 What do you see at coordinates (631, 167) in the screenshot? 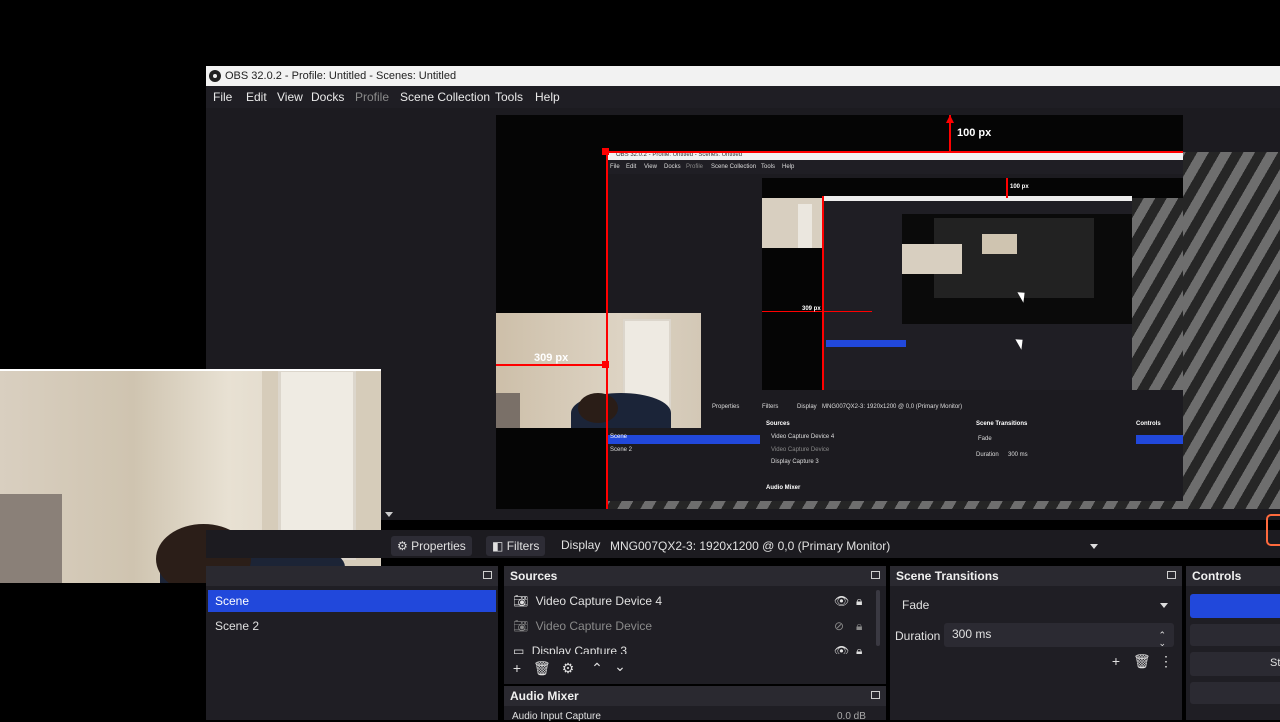
I see `nested-menu-item: Edit` at bounding box center [631, 167].